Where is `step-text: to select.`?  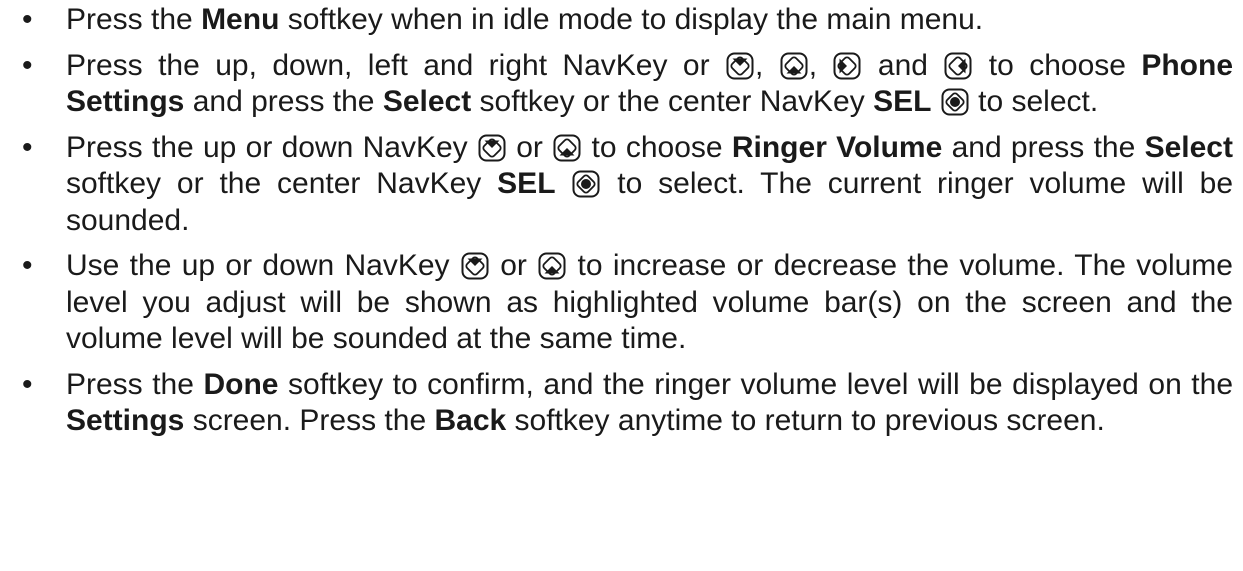
step-text: to select. is located at coordinates (1034, 101).